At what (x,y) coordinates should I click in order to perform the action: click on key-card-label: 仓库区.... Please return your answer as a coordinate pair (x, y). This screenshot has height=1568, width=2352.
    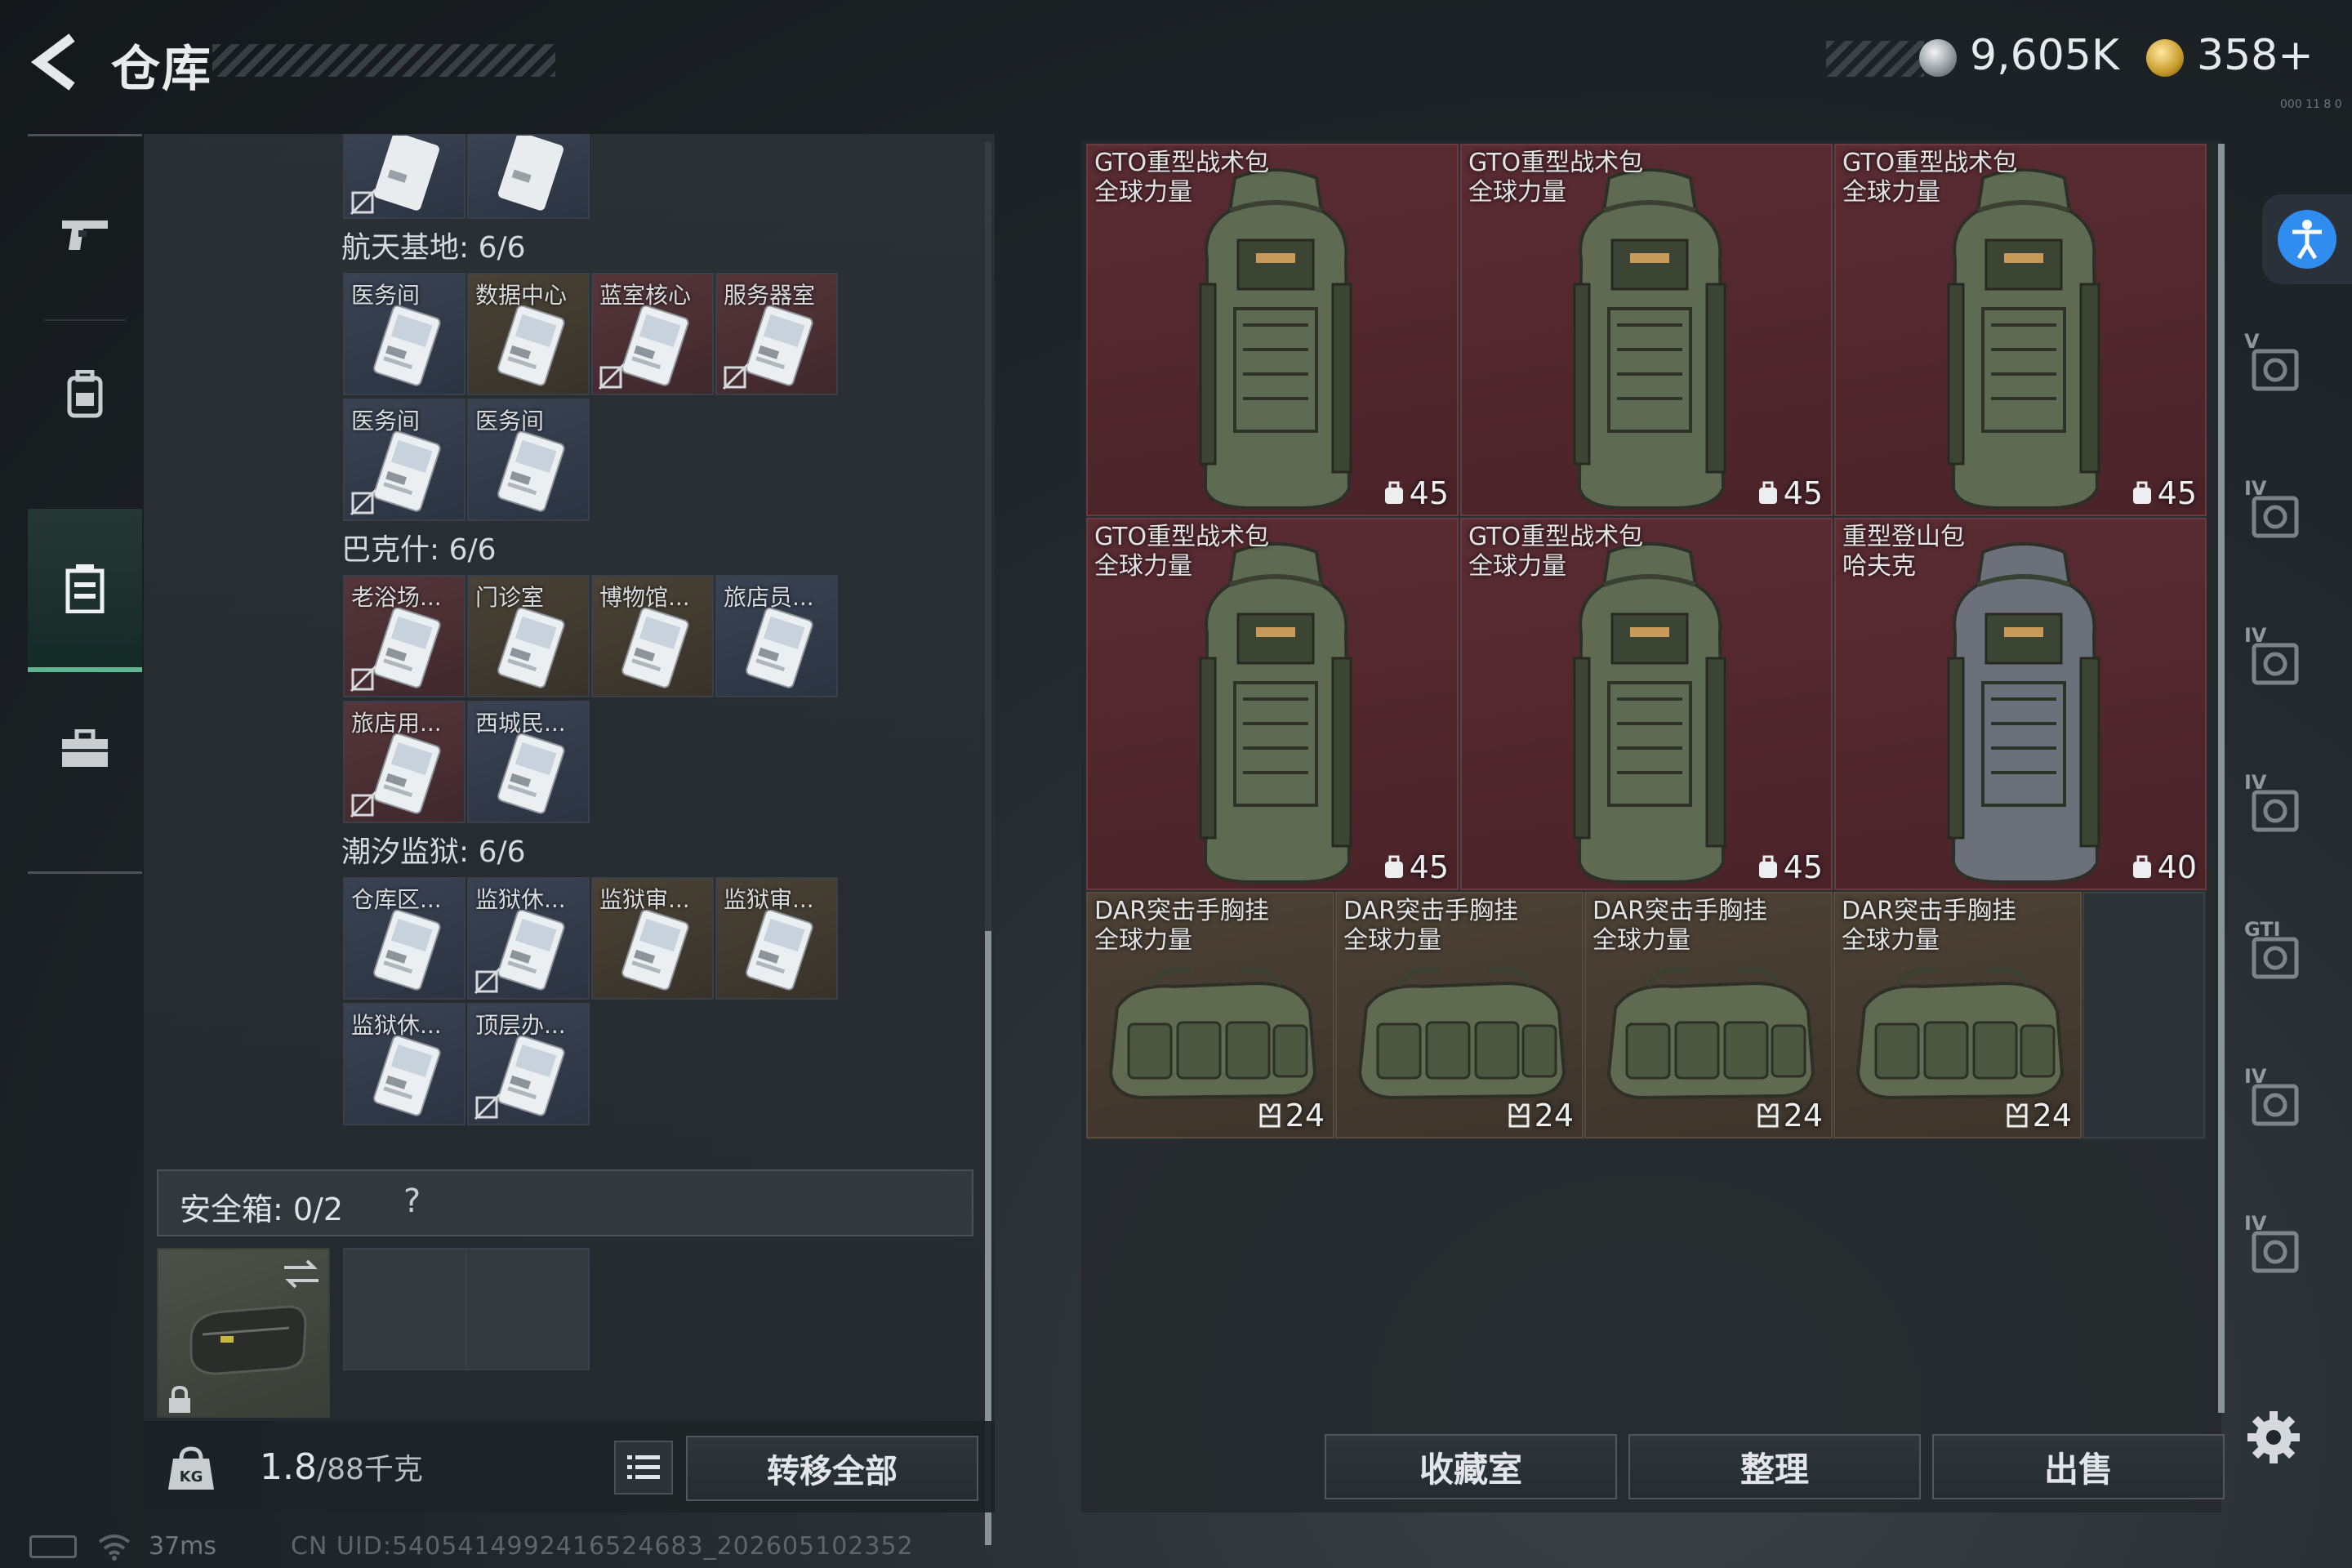
    Looking at the image, I should click on (396, 900).